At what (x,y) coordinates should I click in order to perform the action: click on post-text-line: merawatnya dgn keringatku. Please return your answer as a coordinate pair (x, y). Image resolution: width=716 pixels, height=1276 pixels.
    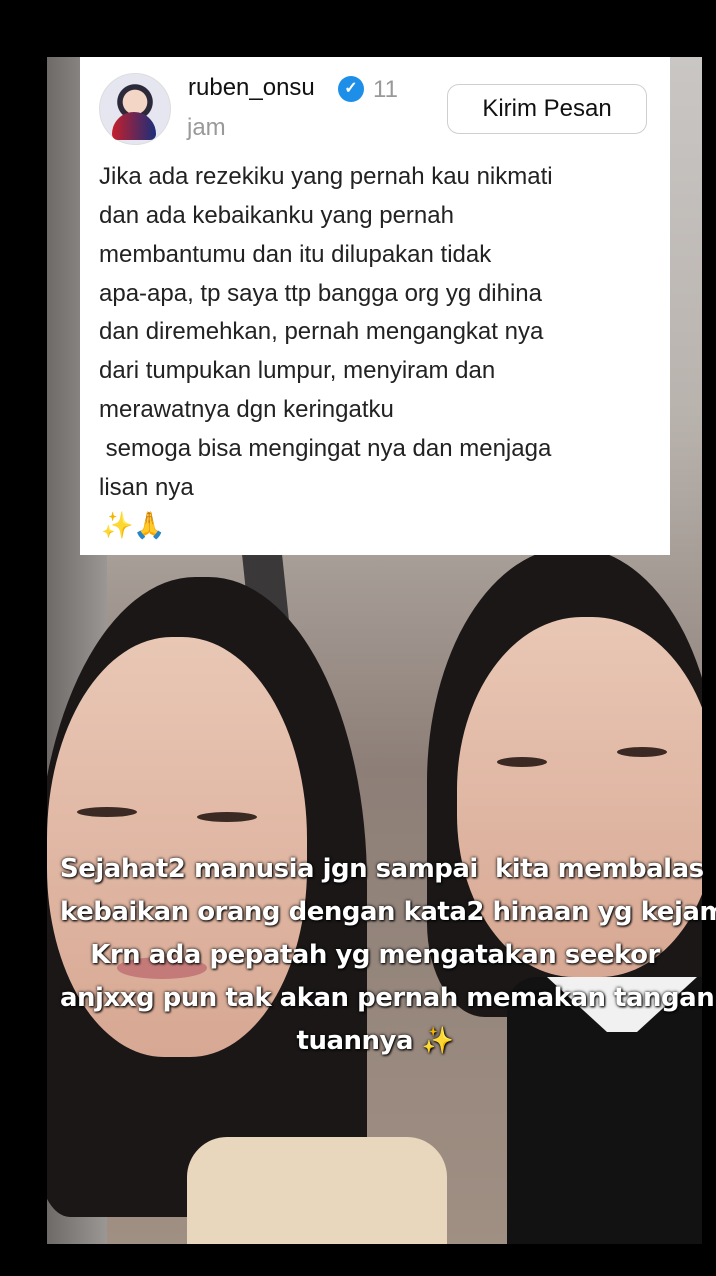
    Looking at the image, I should click on (246, 409).